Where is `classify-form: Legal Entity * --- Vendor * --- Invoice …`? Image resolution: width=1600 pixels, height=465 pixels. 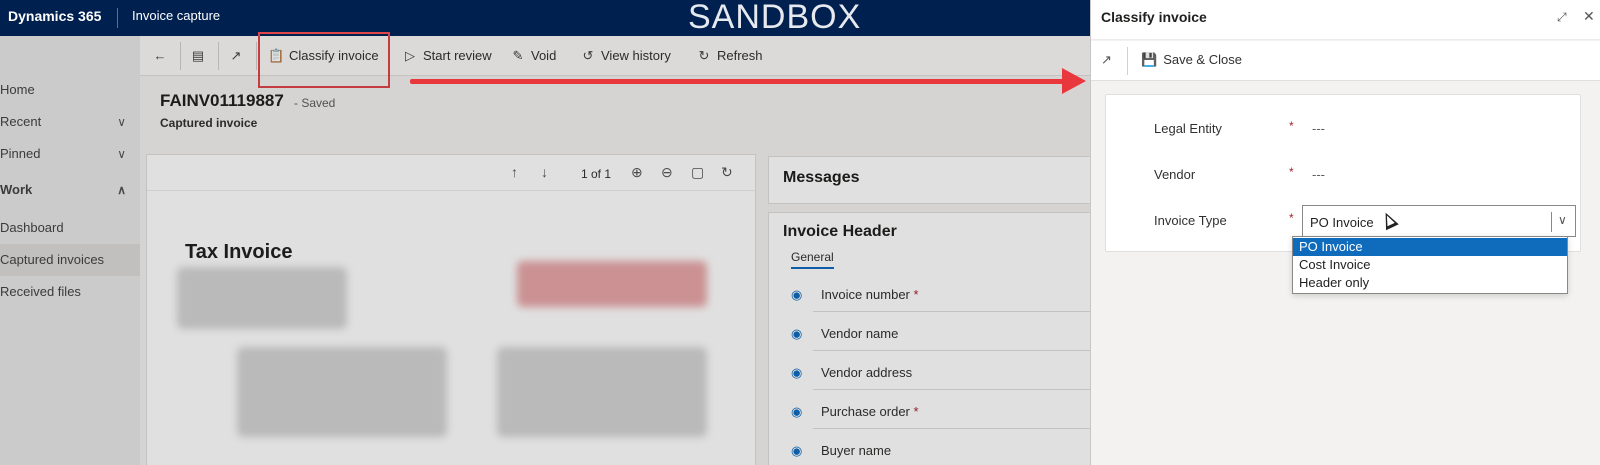 classify-form: Legal Entity * --- Vendor * --- Invoice … is located at coordinates (1343, 173).